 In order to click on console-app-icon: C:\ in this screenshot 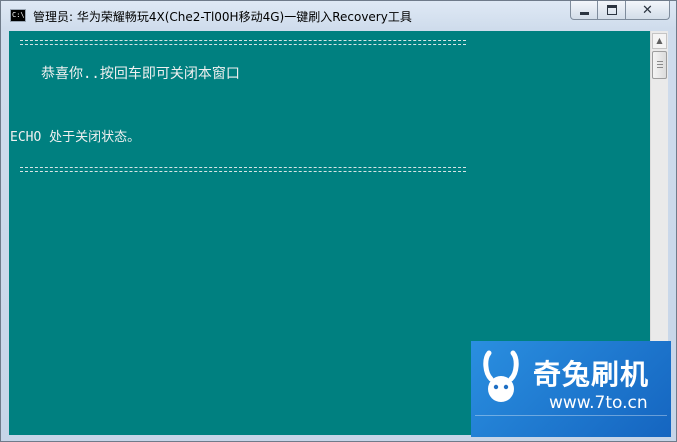, I will do `click(18, 15)`.